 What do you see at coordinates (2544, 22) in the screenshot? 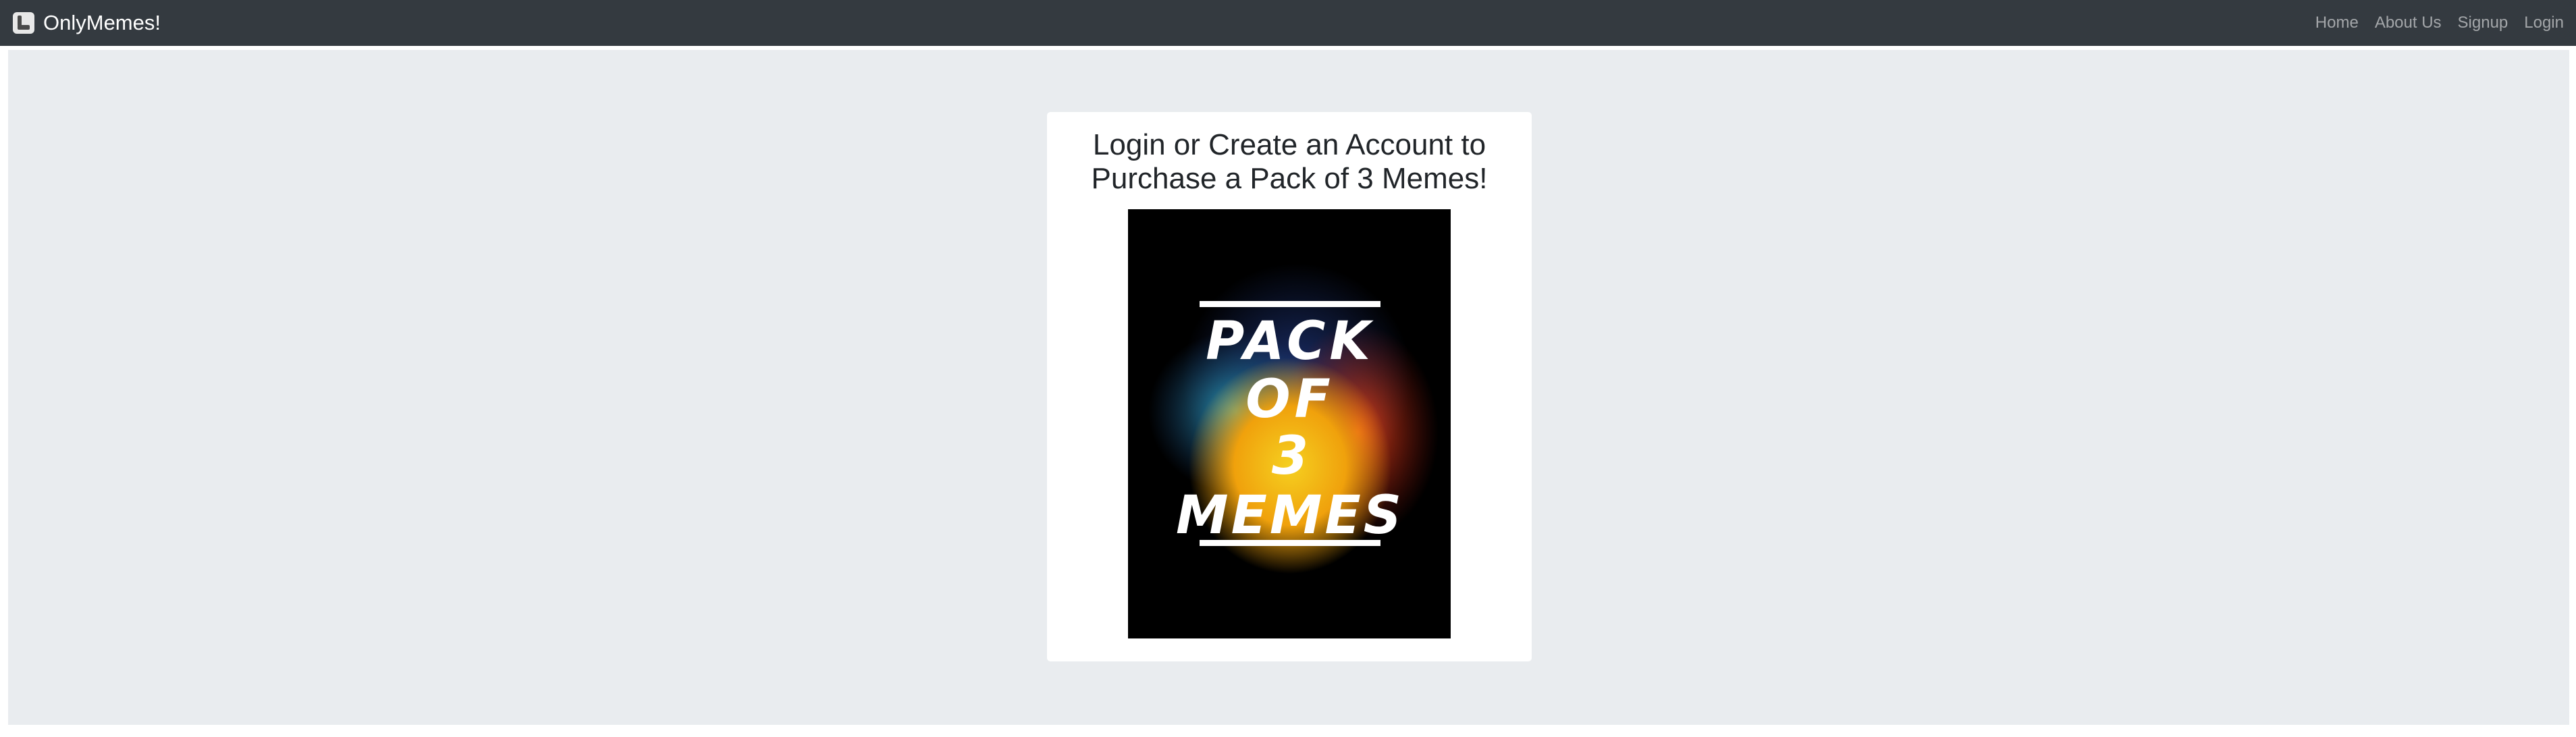
I see `nav-login-link: Login` at bounding box center [2544, 22].